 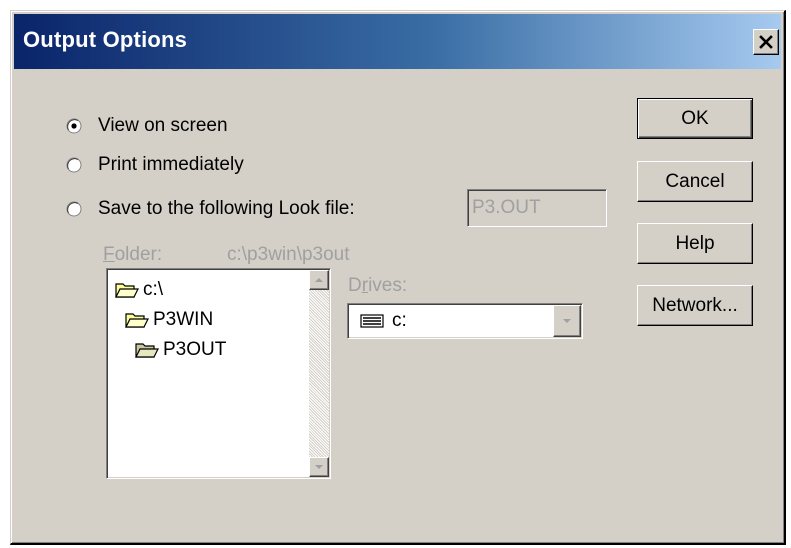 I want to click on drives-label: Drives:, so click(x=378, y=285).